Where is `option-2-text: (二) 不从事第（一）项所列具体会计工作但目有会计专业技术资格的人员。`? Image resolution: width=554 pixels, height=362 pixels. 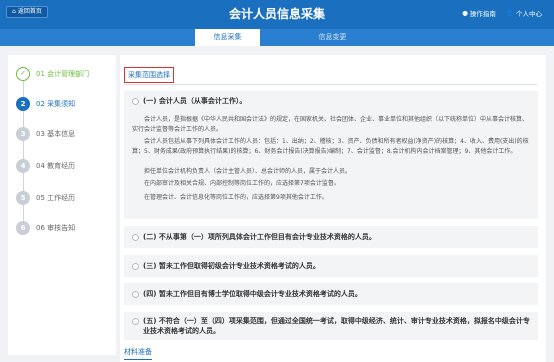
option-2-text: (二) 不从事第（一）项所列具体会计工作但目有会计专业技术资格的人员。 is located at coordinates (259, 237).